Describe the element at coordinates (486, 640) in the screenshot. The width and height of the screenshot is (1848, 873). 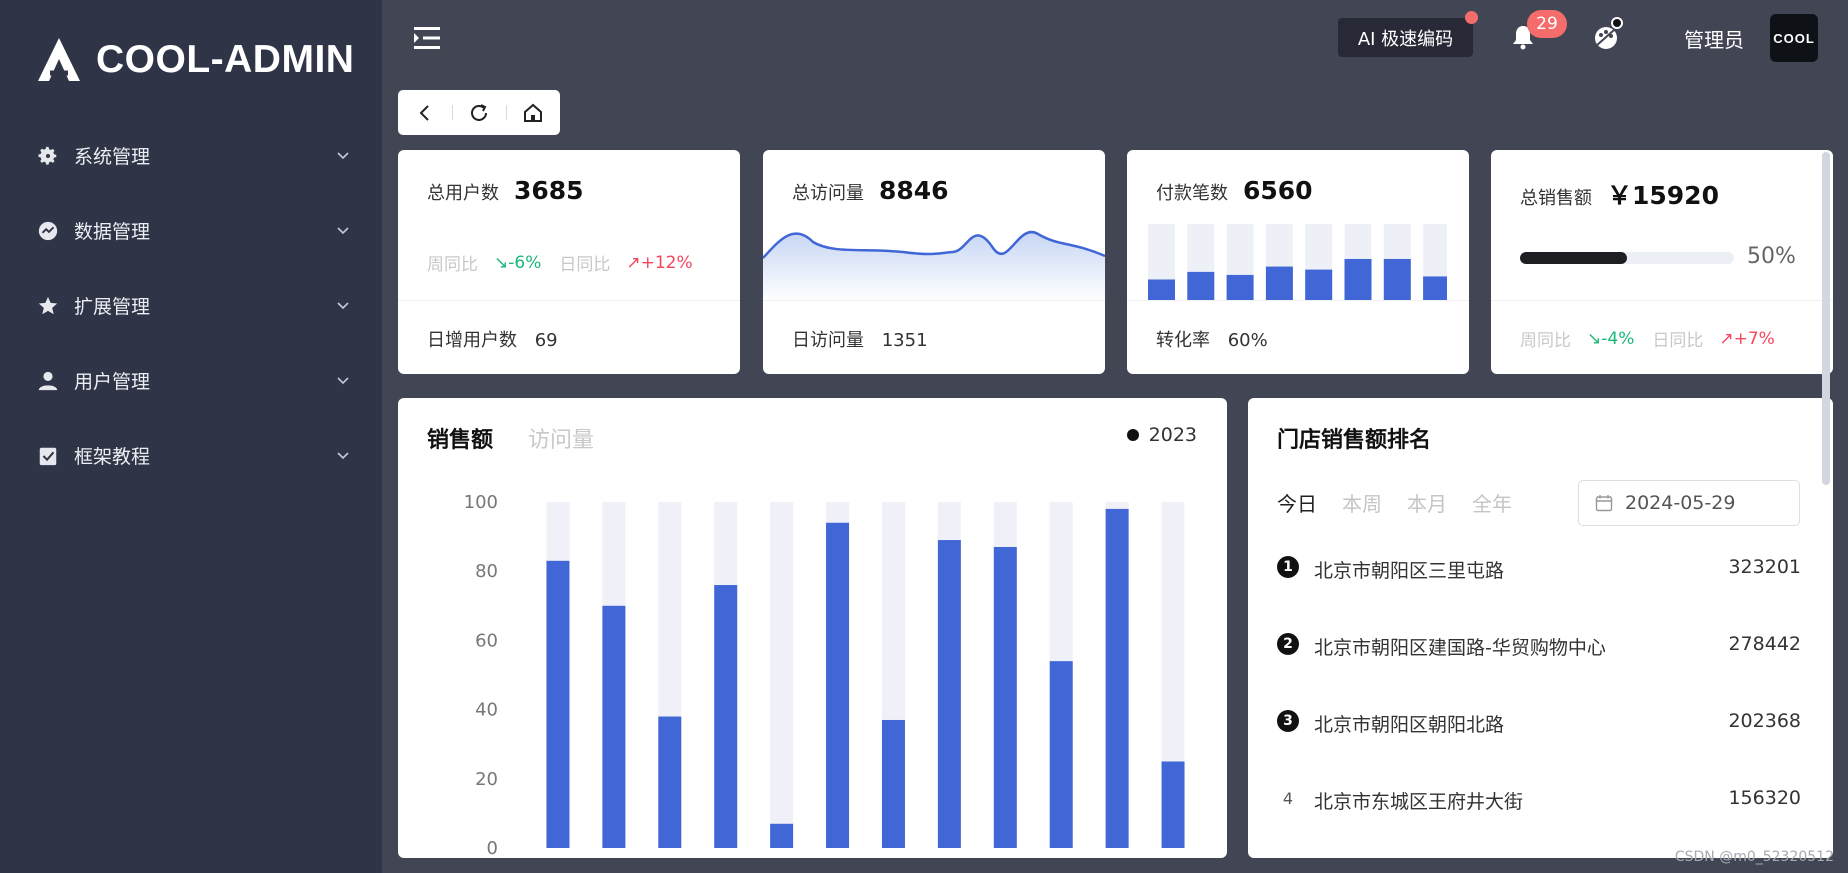
I see `y-tick-label: 60` at that location.